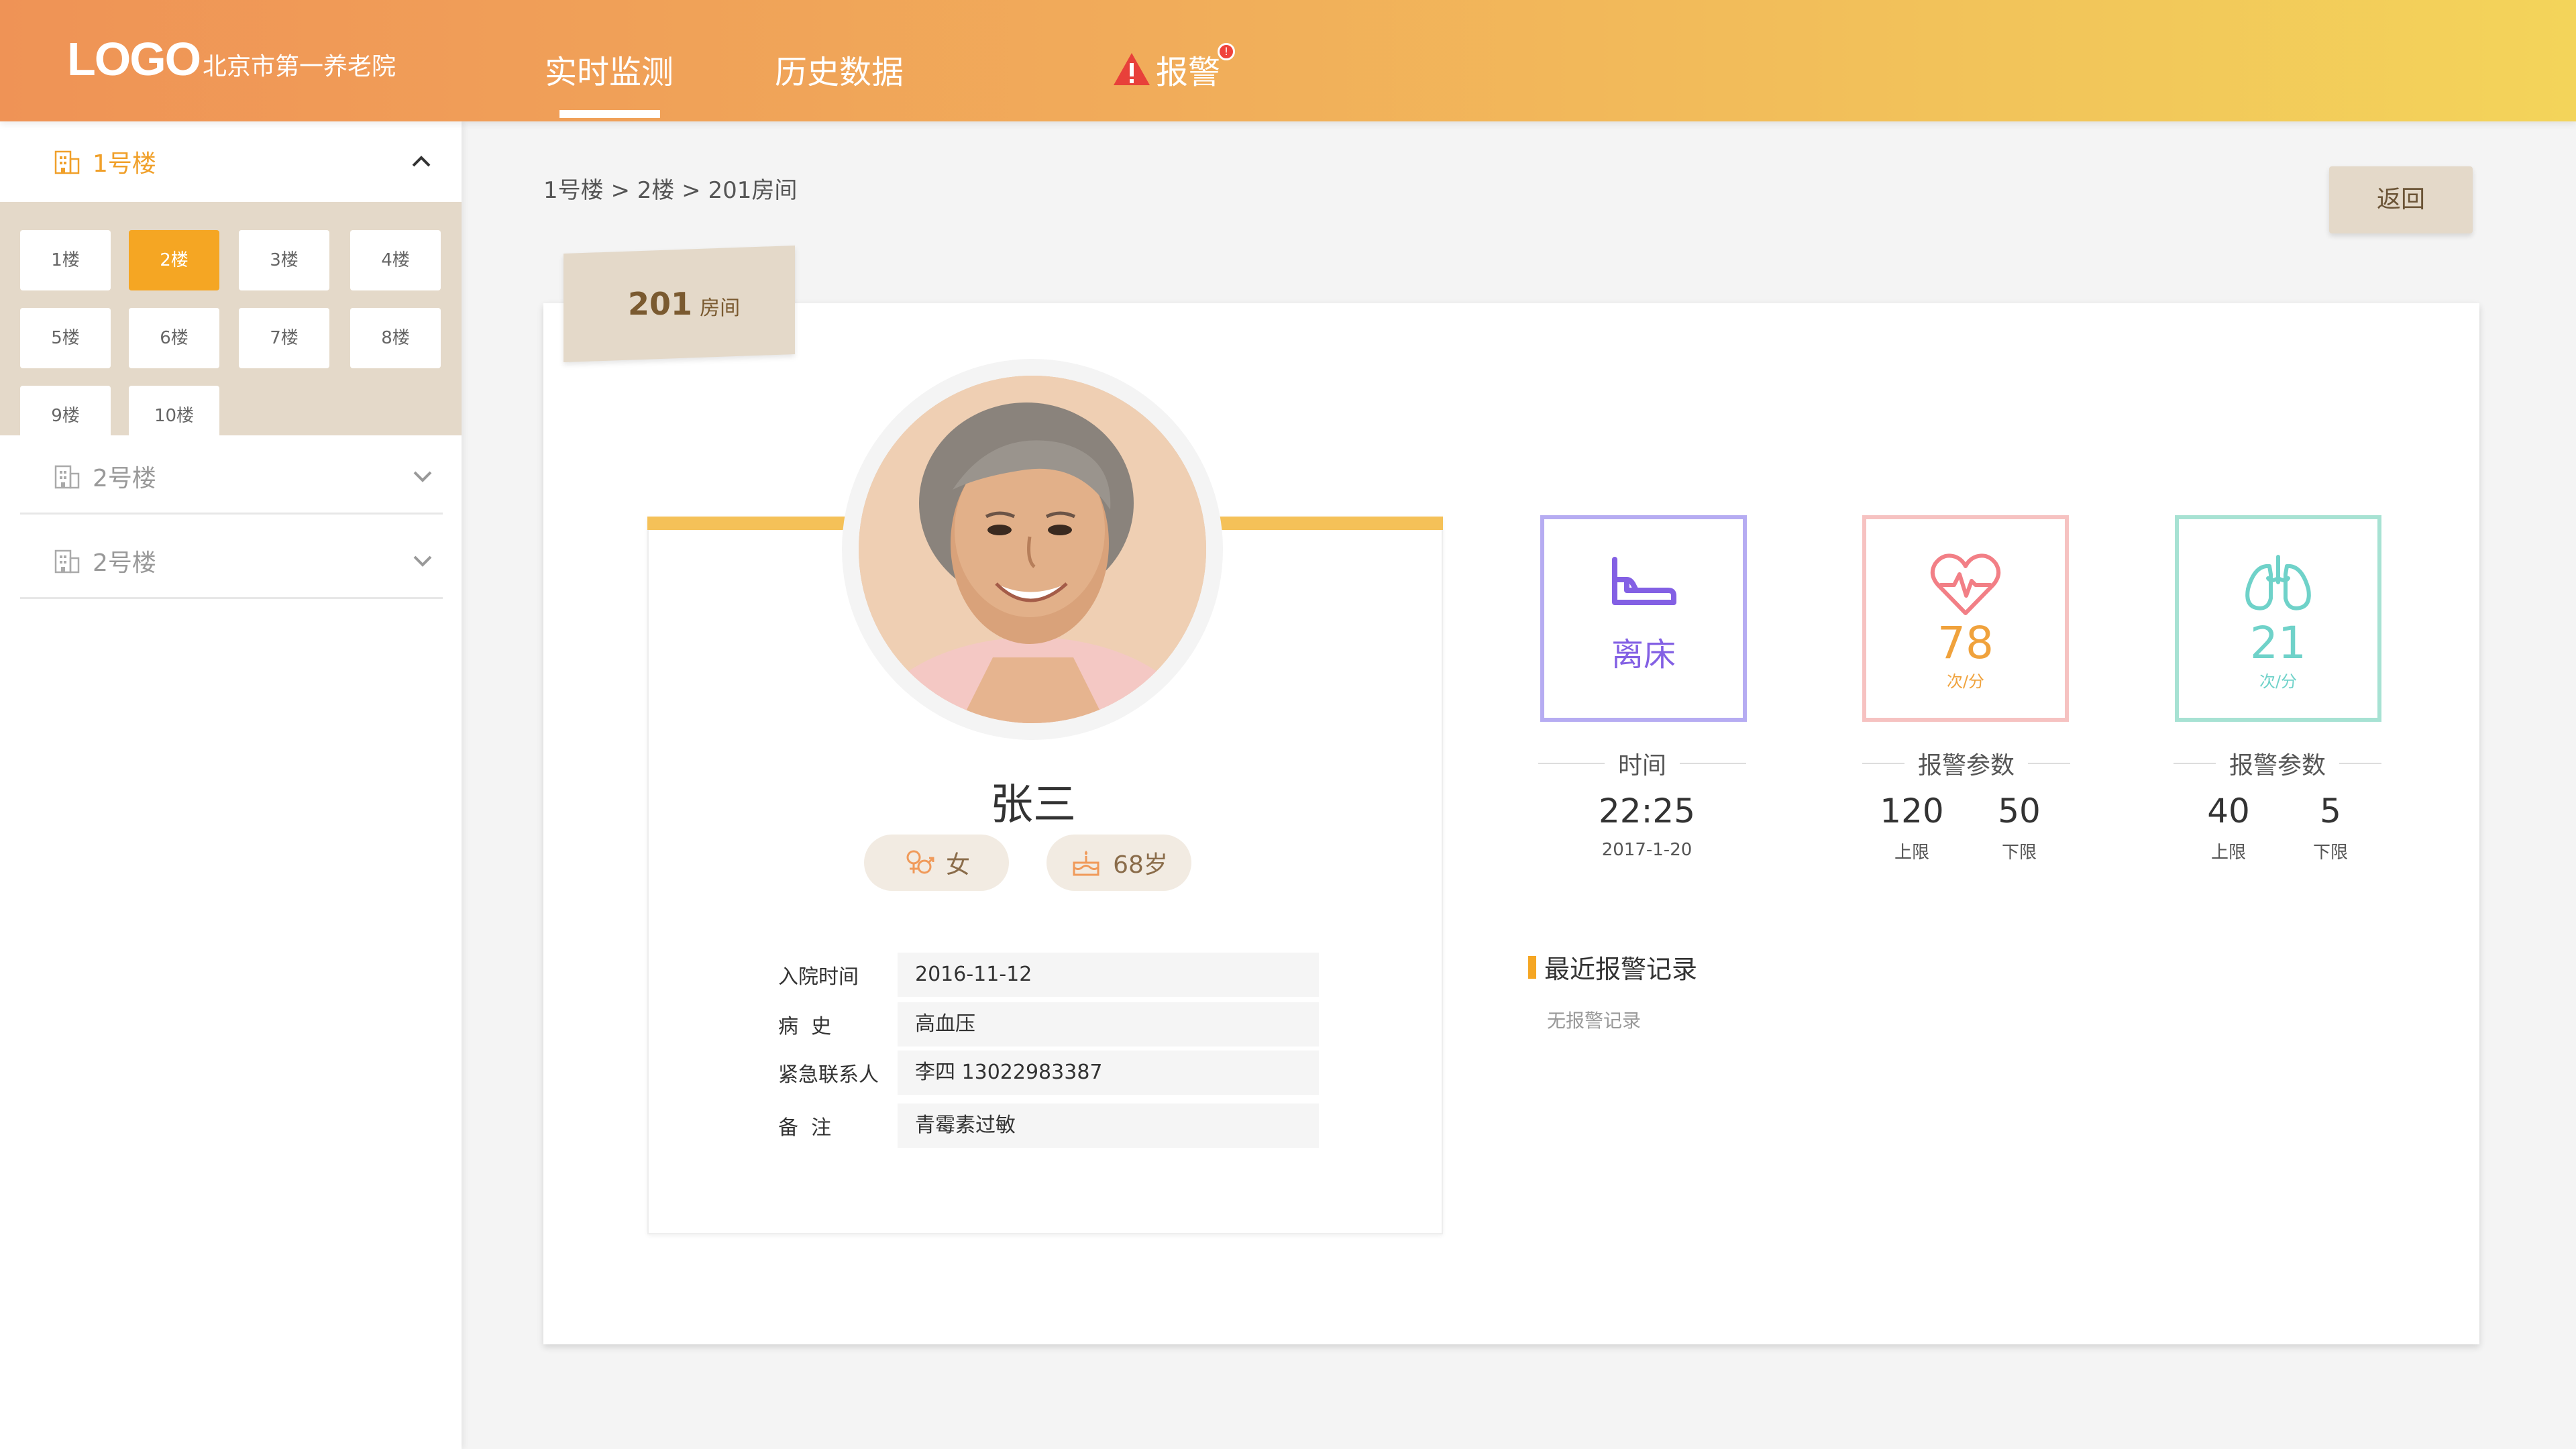 Image resolution: width=2576 pixels, height=1449 pixels. I want to click on age-value: 68岁, so click(1140, 865).